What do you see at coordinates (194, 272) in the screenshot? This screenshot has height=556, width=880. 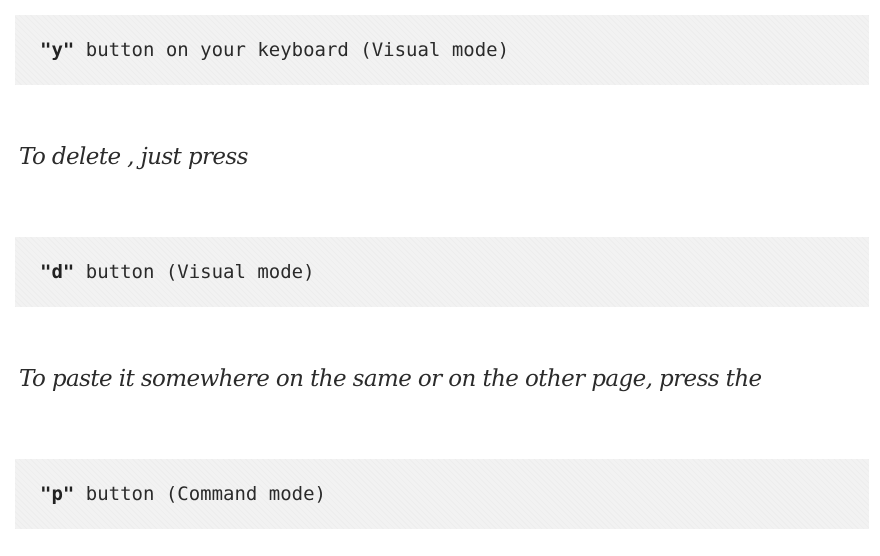 I see `code-text-delete: button (Visual mode)` at bounding box center [194, 272].